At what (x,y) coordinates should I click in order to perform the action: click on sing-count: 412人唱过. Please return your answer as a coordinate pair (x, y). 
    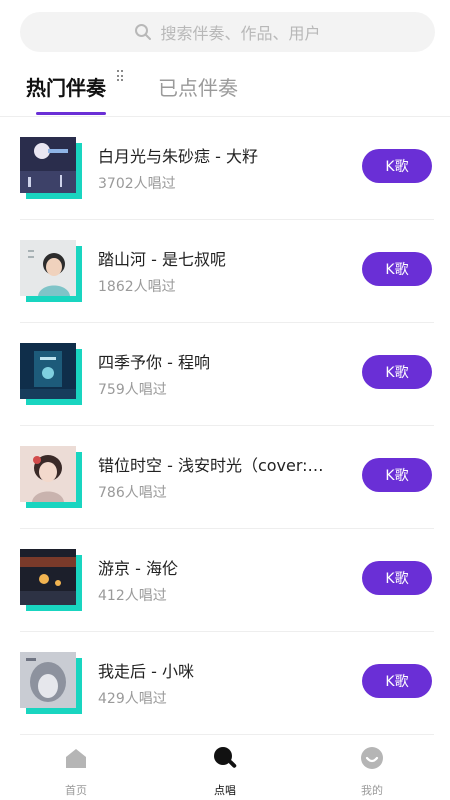
    Looking at the image, I should click on (132, 596).